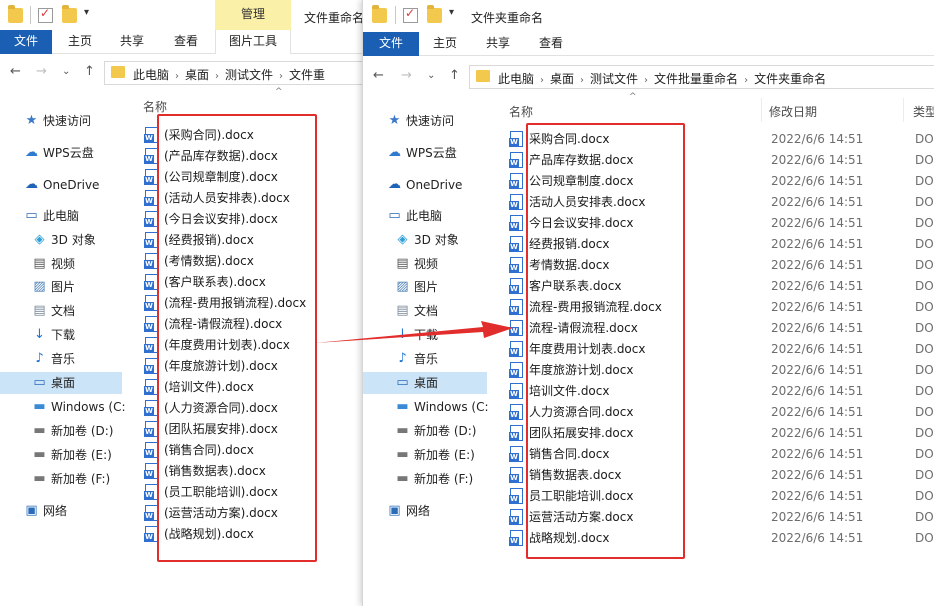  I want to click on file-row: 考情数据.docx 2022/6/6 14:51 DO, so click(721, 265).